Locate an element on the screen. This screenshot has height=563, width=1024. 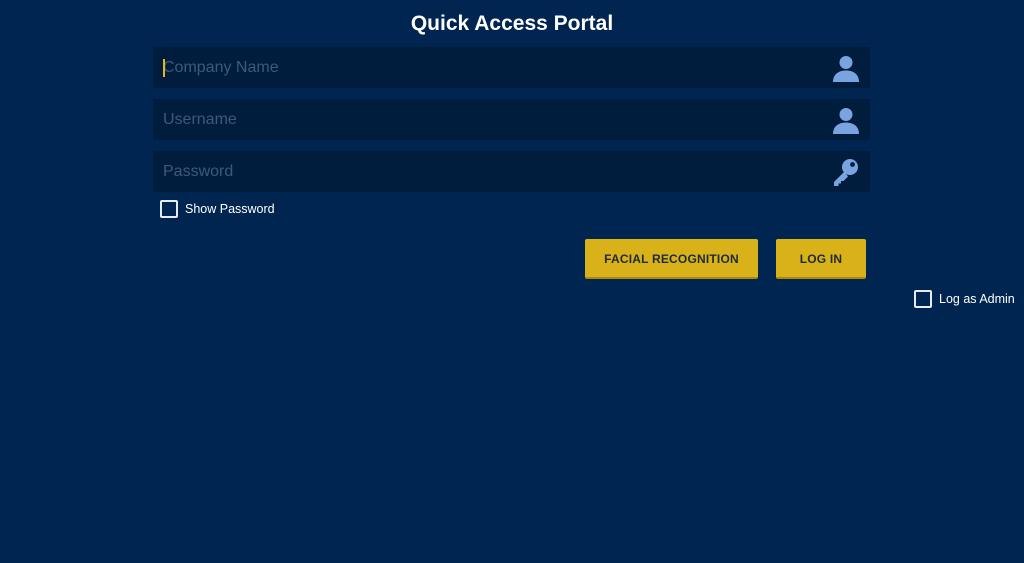
password-input is located at coordinates (488, 172).